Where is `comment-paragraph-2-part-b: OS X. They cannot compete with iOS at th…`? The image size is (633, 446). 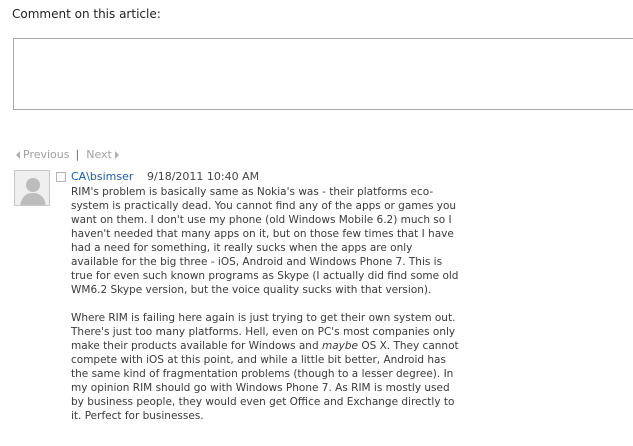
comment-paragraph-2-part-b: OS X. They cannot compete with iOS at th… is located at coordinates (265, 381).